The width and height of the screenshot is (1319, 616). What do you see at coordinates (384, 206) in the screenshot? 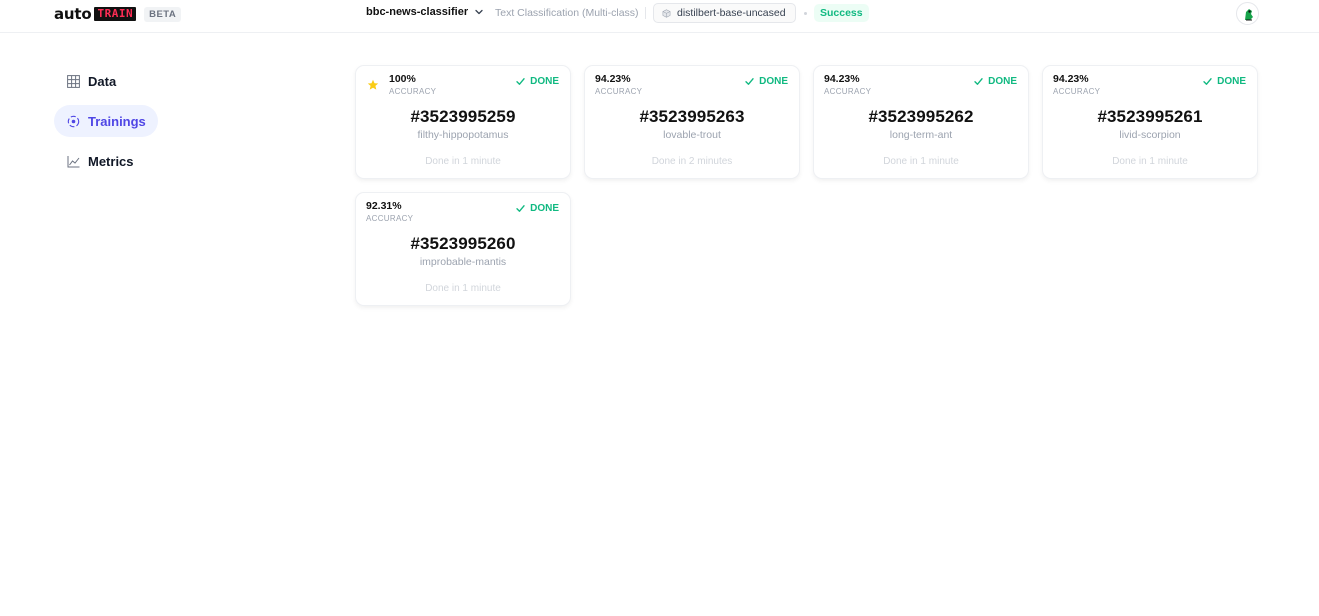
I see `accuracy-value: 92.31%` at bounding box center [384, 206].